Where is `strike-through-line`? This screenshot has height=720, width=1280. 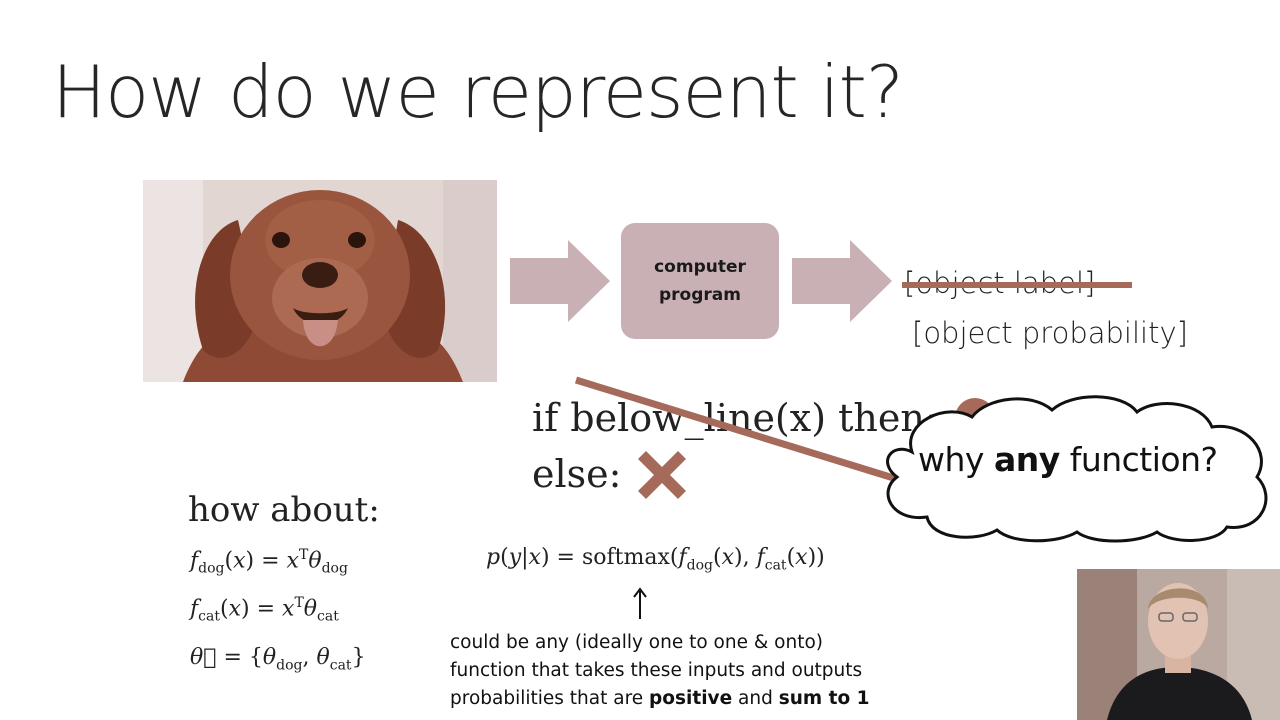
strike-through-line is located at coordinates (1017, 285).